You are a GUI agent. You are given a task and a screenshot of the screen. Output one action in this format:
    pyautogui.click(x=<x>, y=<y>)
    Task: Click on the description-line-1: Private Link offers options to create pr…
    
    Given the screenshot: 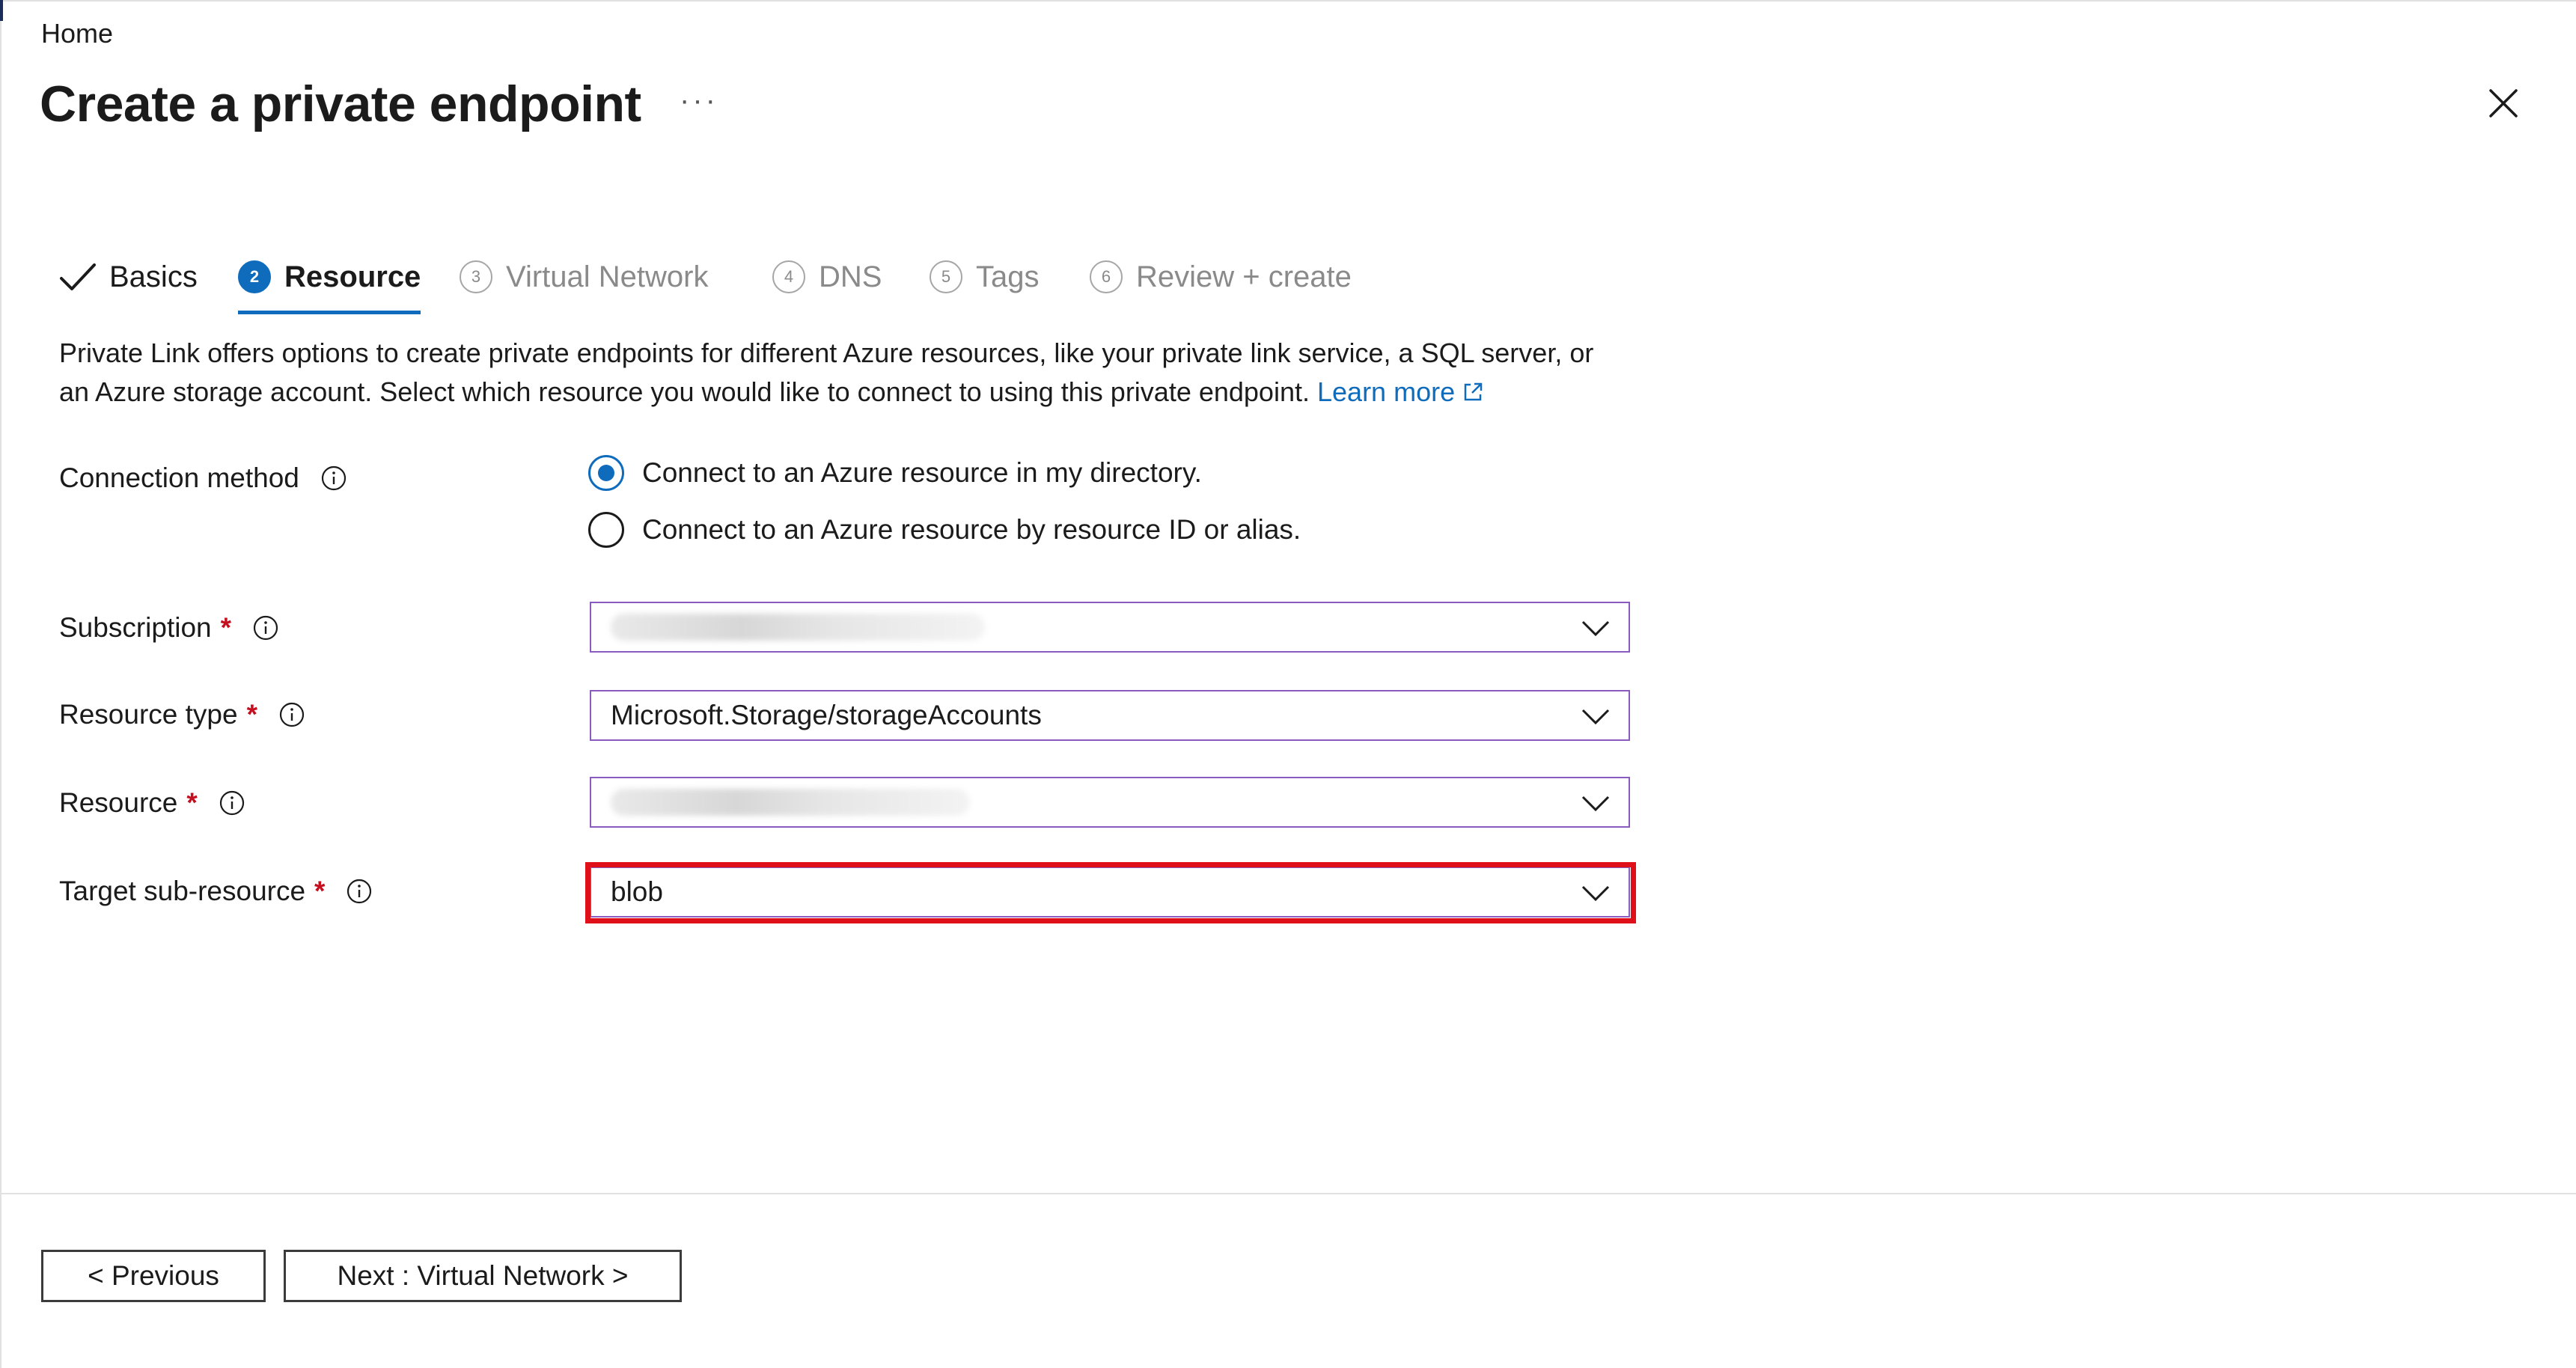 What is the action you would take?
    pyautogui.click(x=827, y=353)
    